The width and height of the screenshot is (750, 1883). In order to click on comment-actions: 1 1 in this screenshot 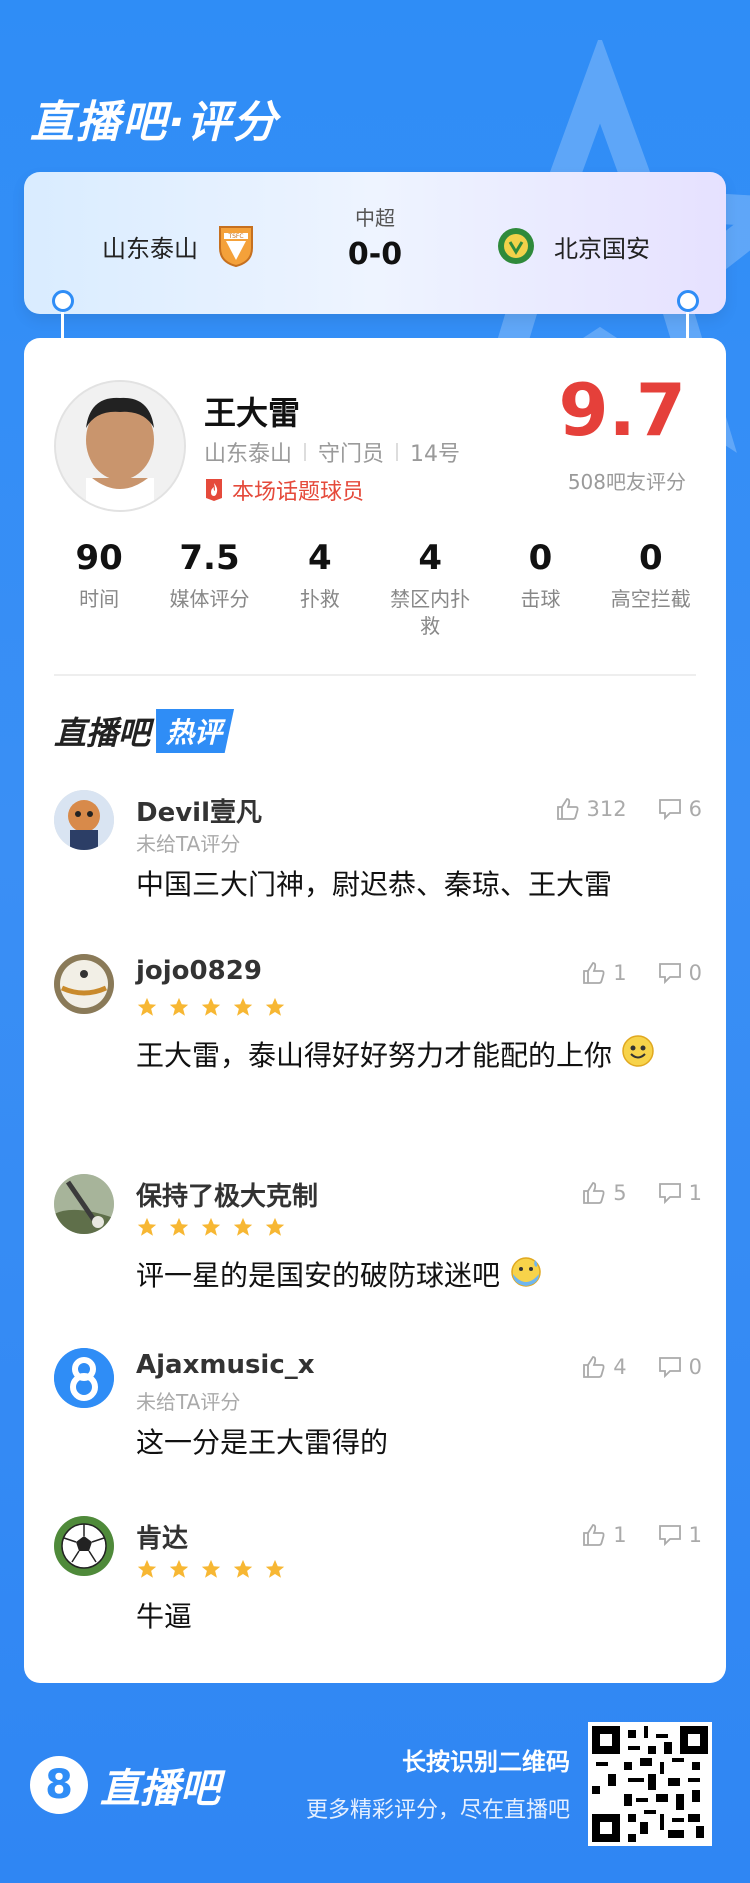, I will do `click(626, 1535)`.